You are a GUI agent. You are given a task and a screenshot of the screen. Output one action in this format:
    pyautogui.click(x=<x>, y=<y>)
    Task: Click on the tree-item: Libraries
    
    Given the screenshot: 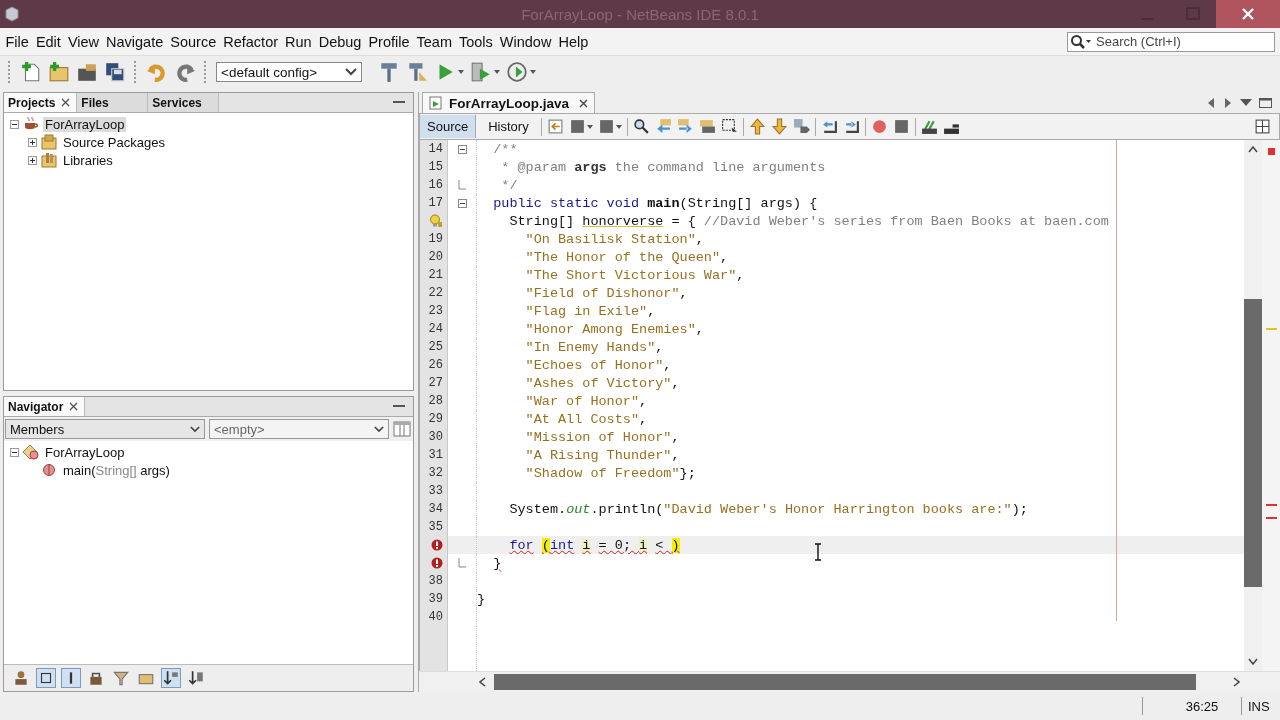 What is the action you would take?
    pyautogui.click(x=88, y=160)
    